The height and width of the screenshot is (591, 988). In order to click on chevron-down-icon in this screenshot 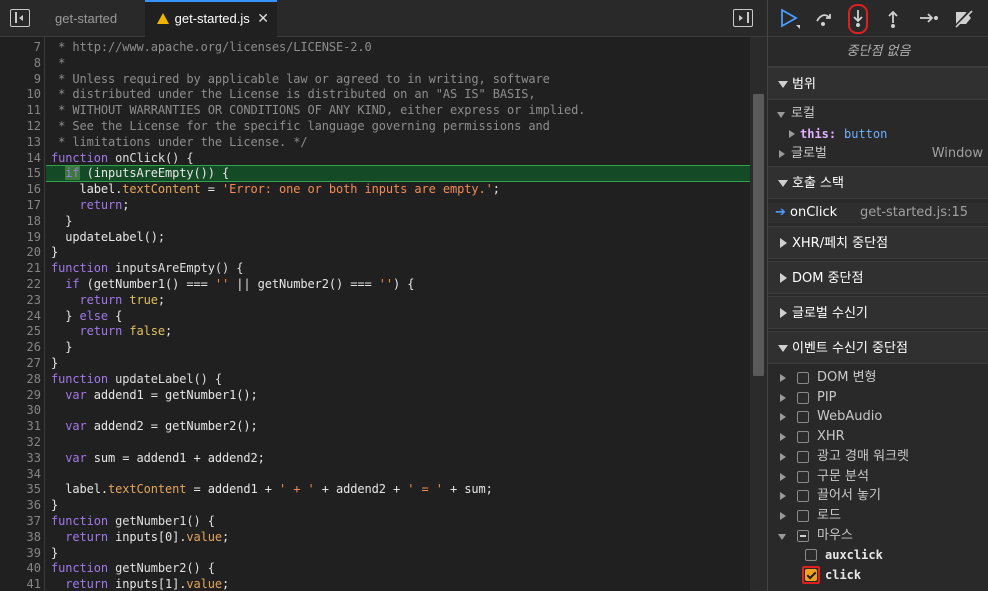, I will do `click(783, 84)`.